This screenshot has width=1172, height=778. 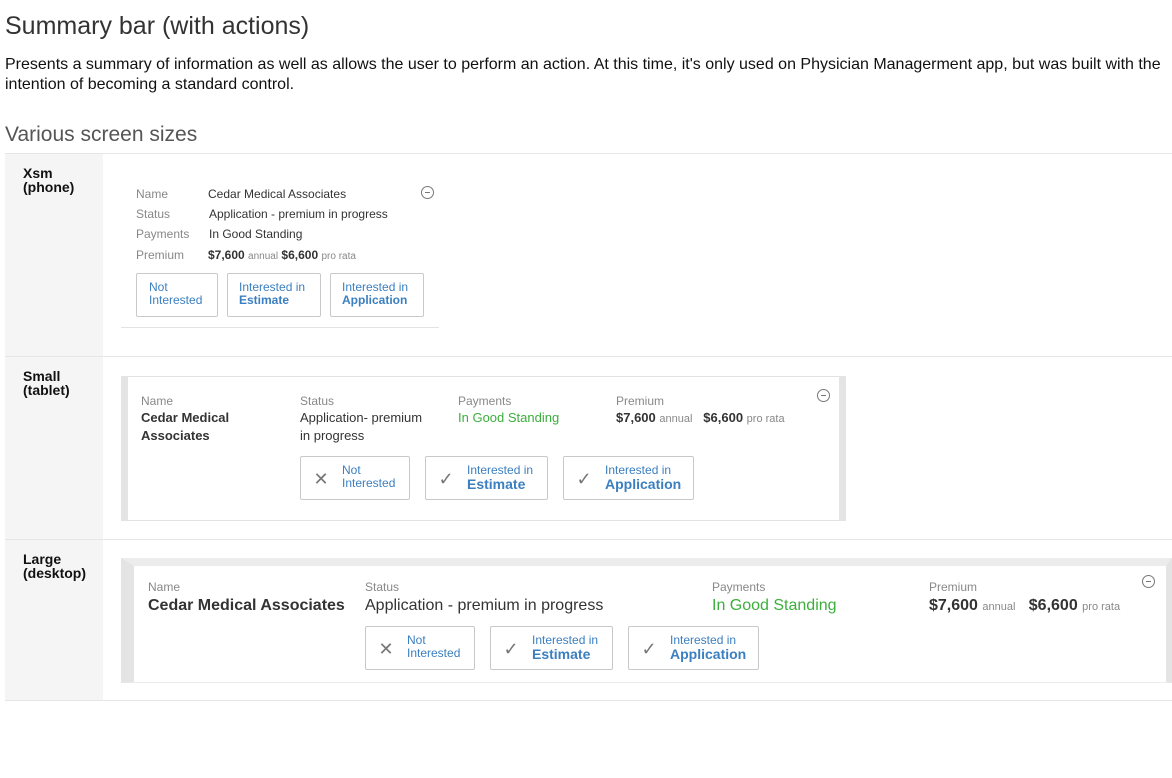 I want to click on size-label-line2: (desktop), so click(x=54, y=573).